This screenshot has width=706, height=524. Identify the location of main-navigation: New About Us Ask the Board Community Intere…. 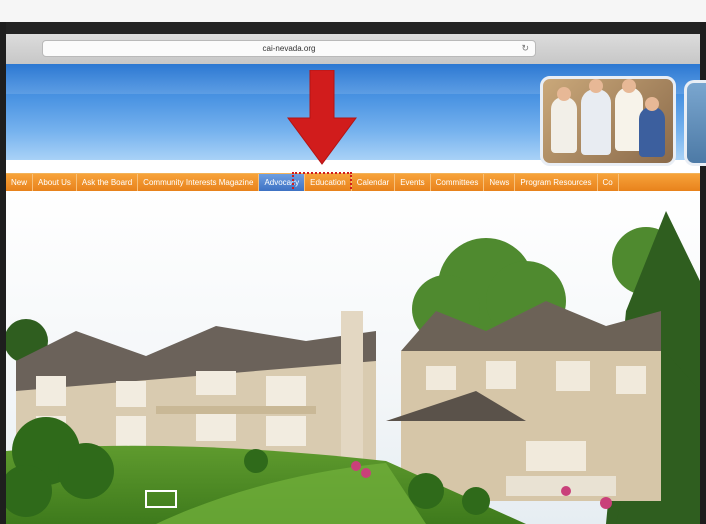
(353, 183).